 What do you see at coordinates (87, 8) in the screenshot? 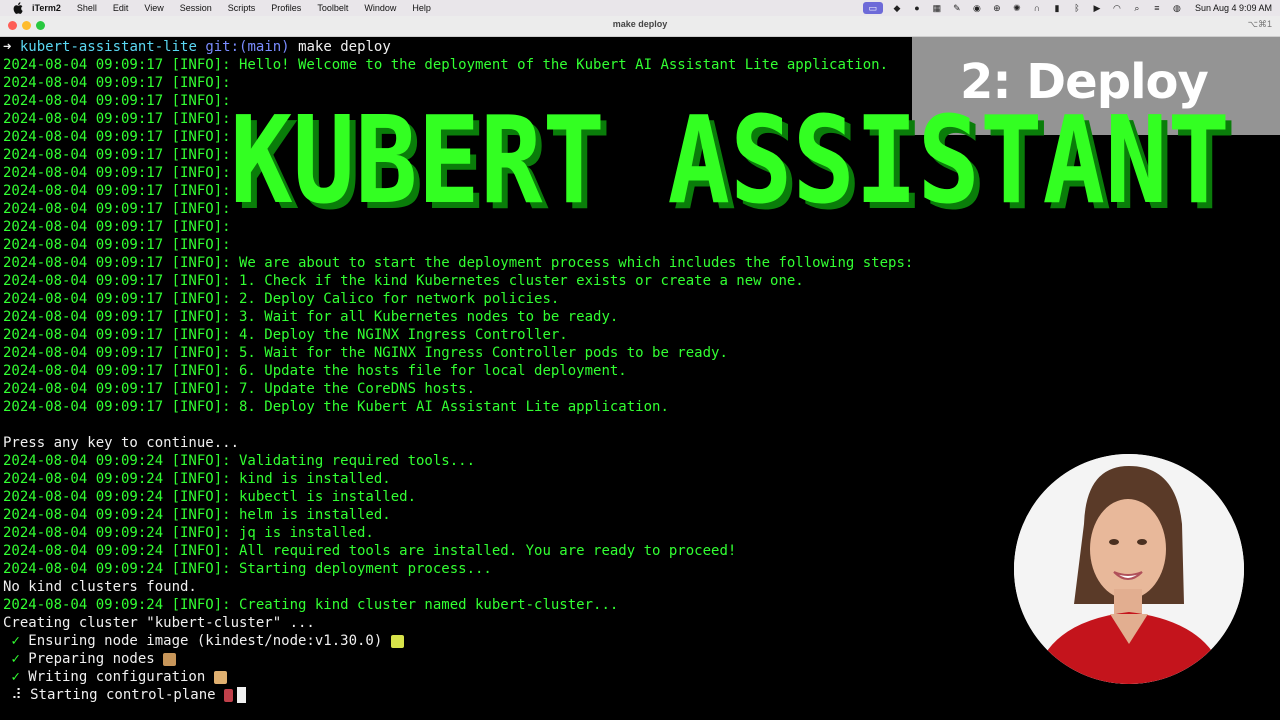
I see `menu-shell: Shell` at bounding box center [87, 8].